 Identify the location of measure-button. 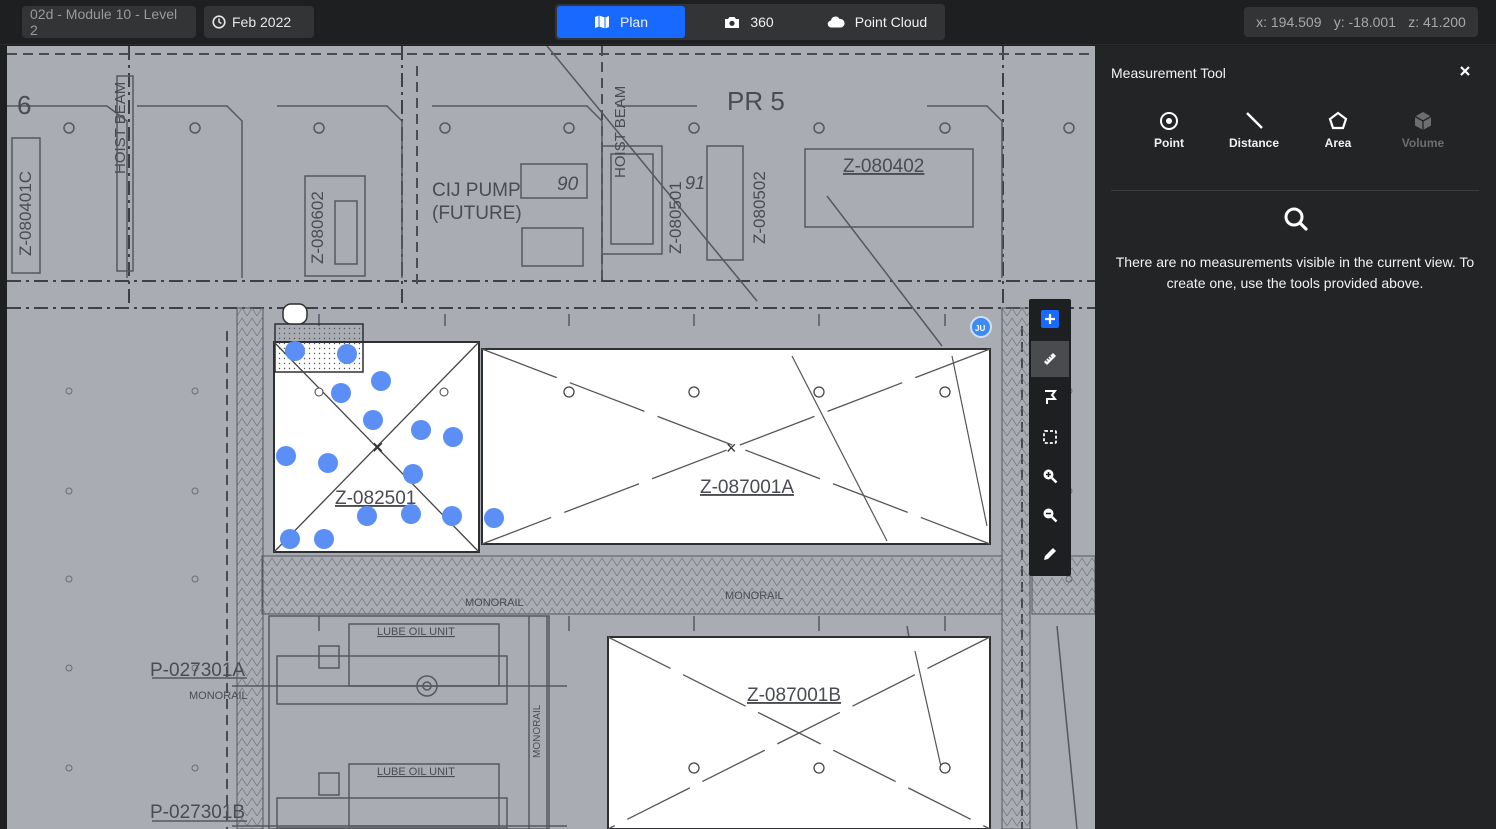
(1050, 359).